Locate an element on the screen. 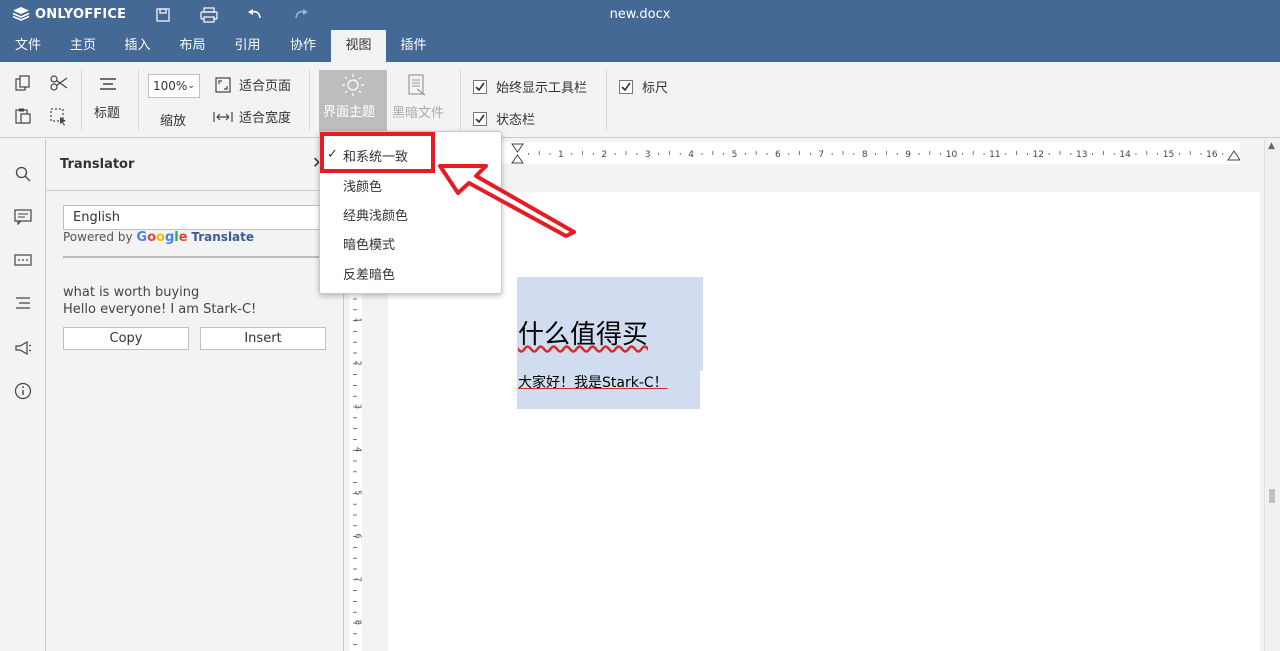 Image resolution: width=1280 pixels, height=651 pixels. heading-label: 标题 is located at coordinates (107, 111).